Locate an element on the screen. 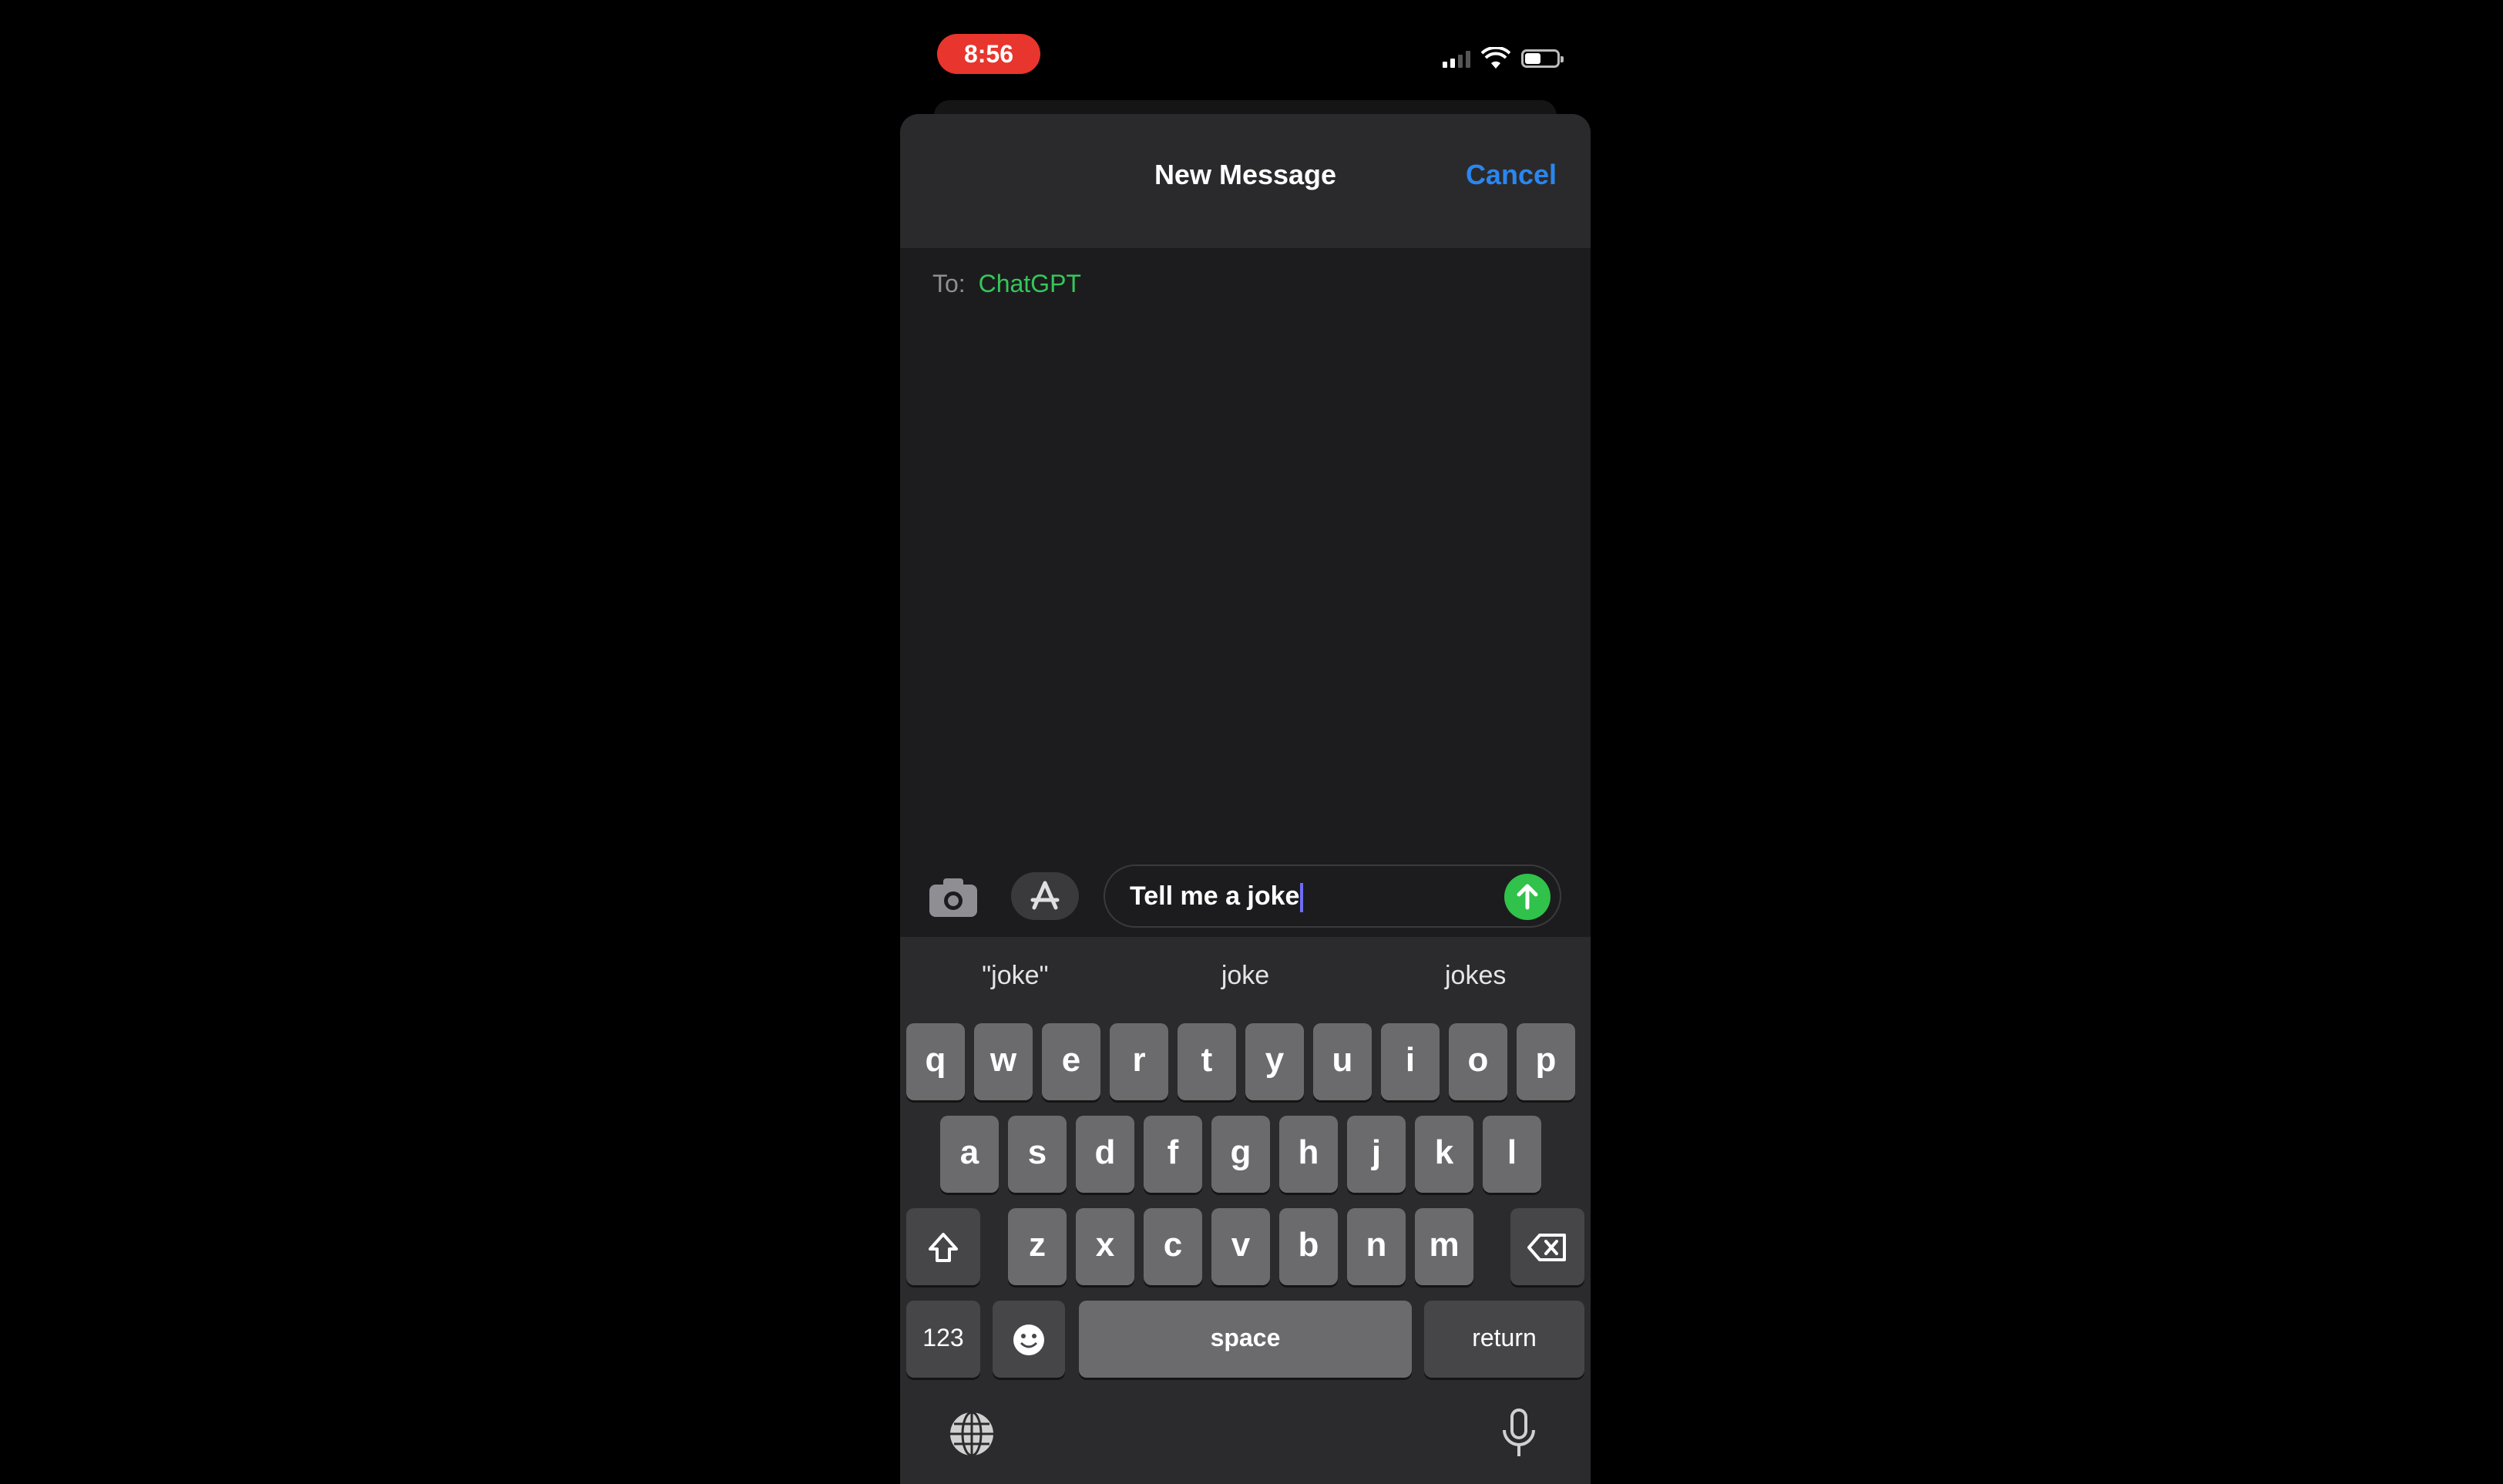 This screenshot has width=2503, height=1484. message-input-bar: Tell me a joke is located at coordinates (1245, 898).